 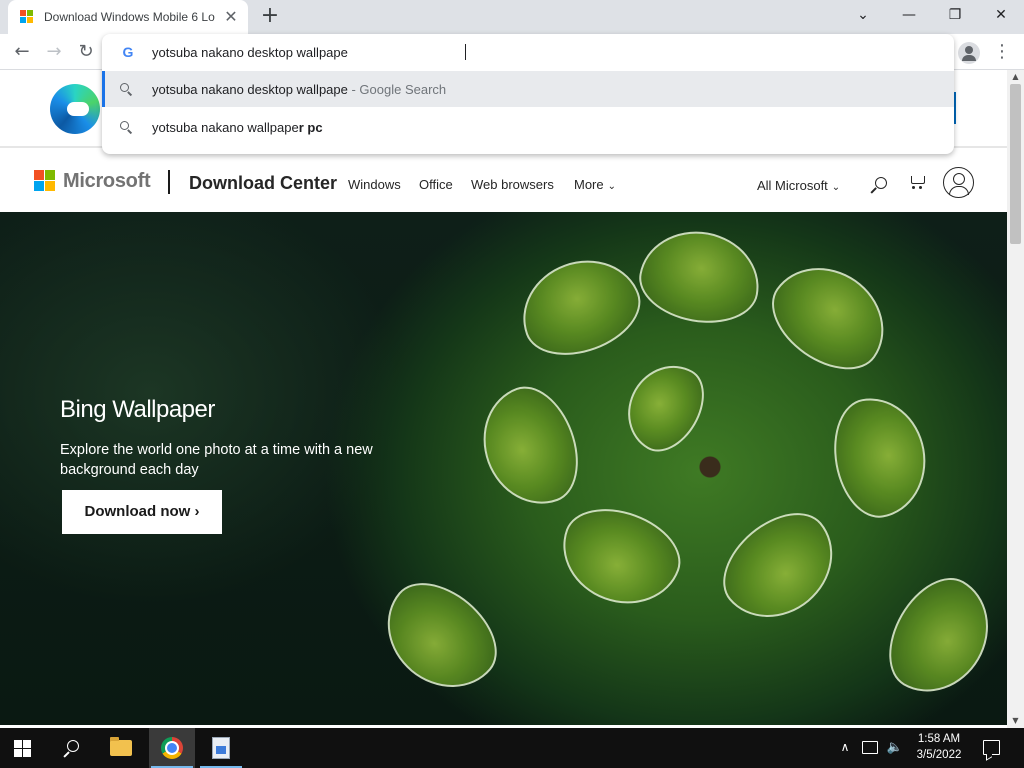 I want to click on address-bar-input, so click(x=432, y=52).